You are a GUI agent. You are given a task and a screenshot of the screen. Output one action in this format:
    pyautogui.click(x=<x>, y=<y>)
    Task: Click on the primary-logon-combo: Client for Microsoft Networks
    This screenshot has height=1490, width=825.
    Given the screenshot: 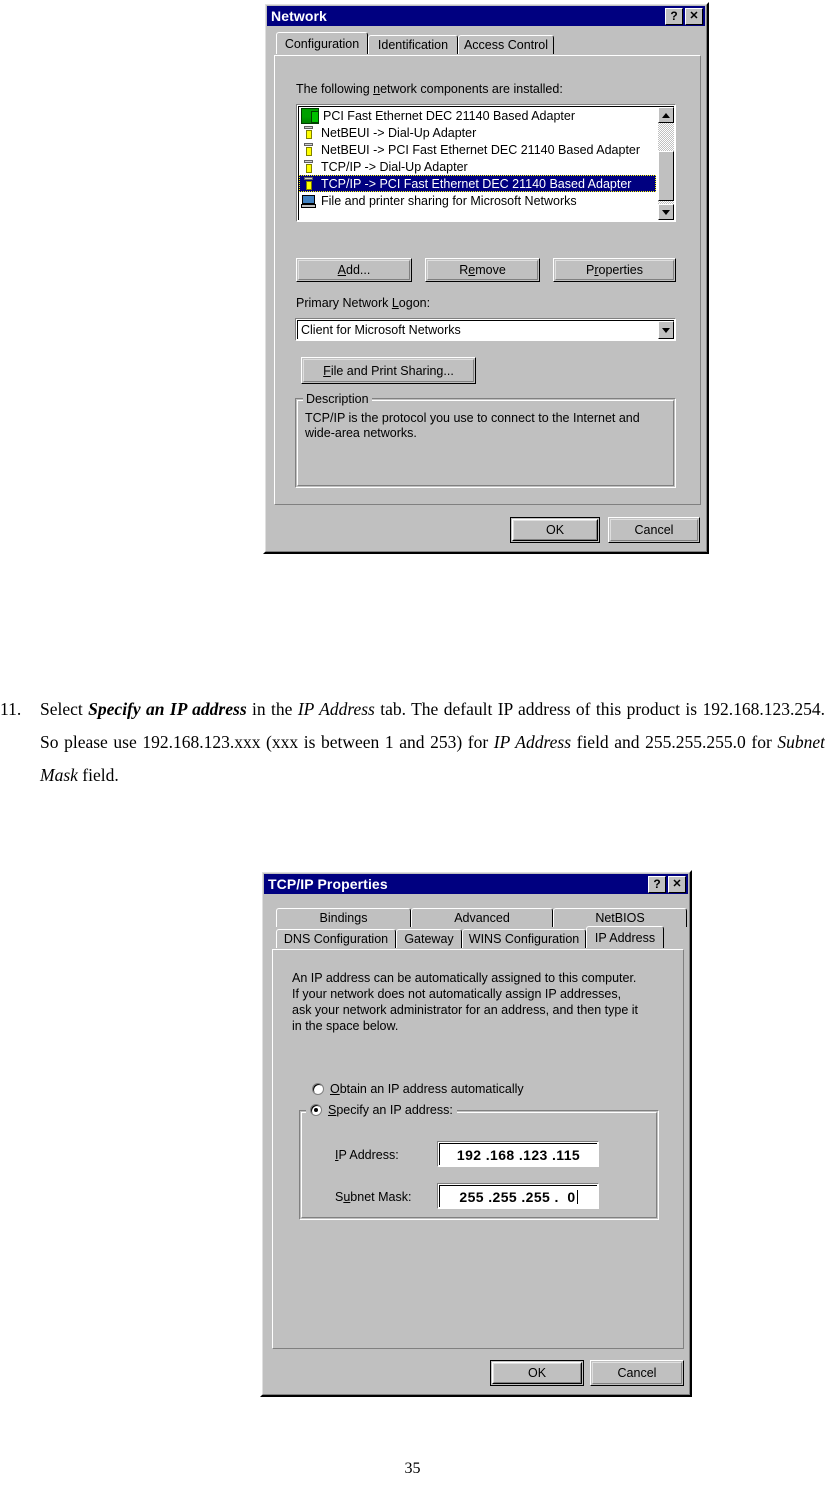 What is the action you would take?
    pyautogui.click(x=485, y=329)
    